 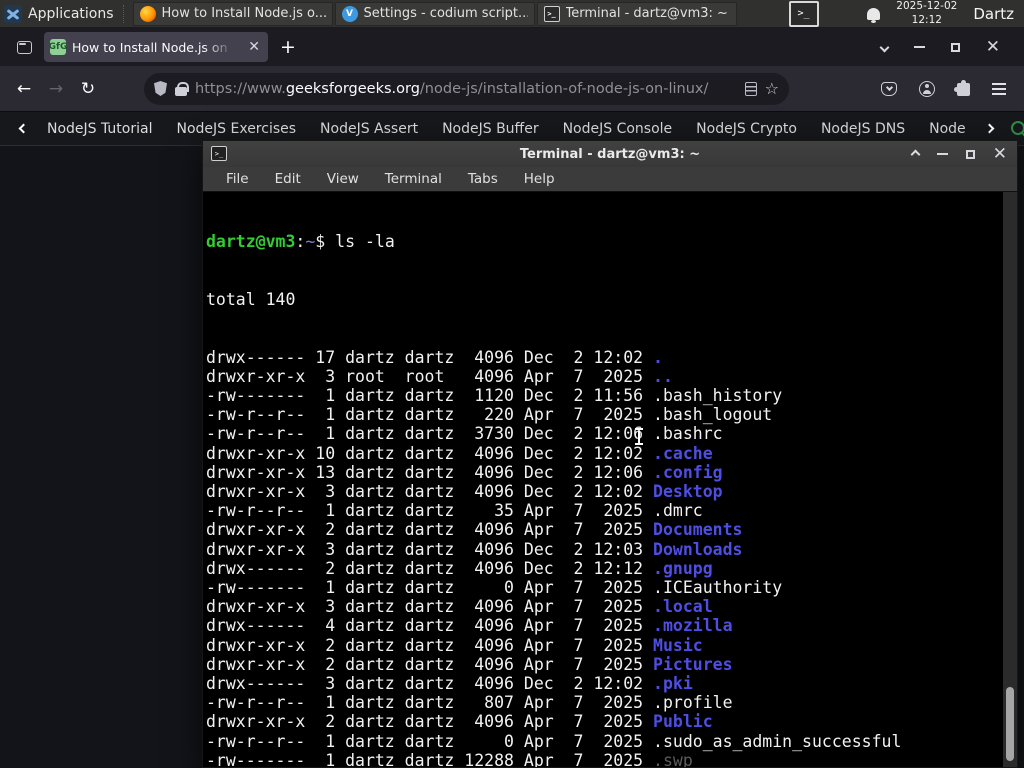 What do you see at coordinates (237, 179) in the screenshot?
I see `terminal-menu-file: File` at bounding box center [237, 179].